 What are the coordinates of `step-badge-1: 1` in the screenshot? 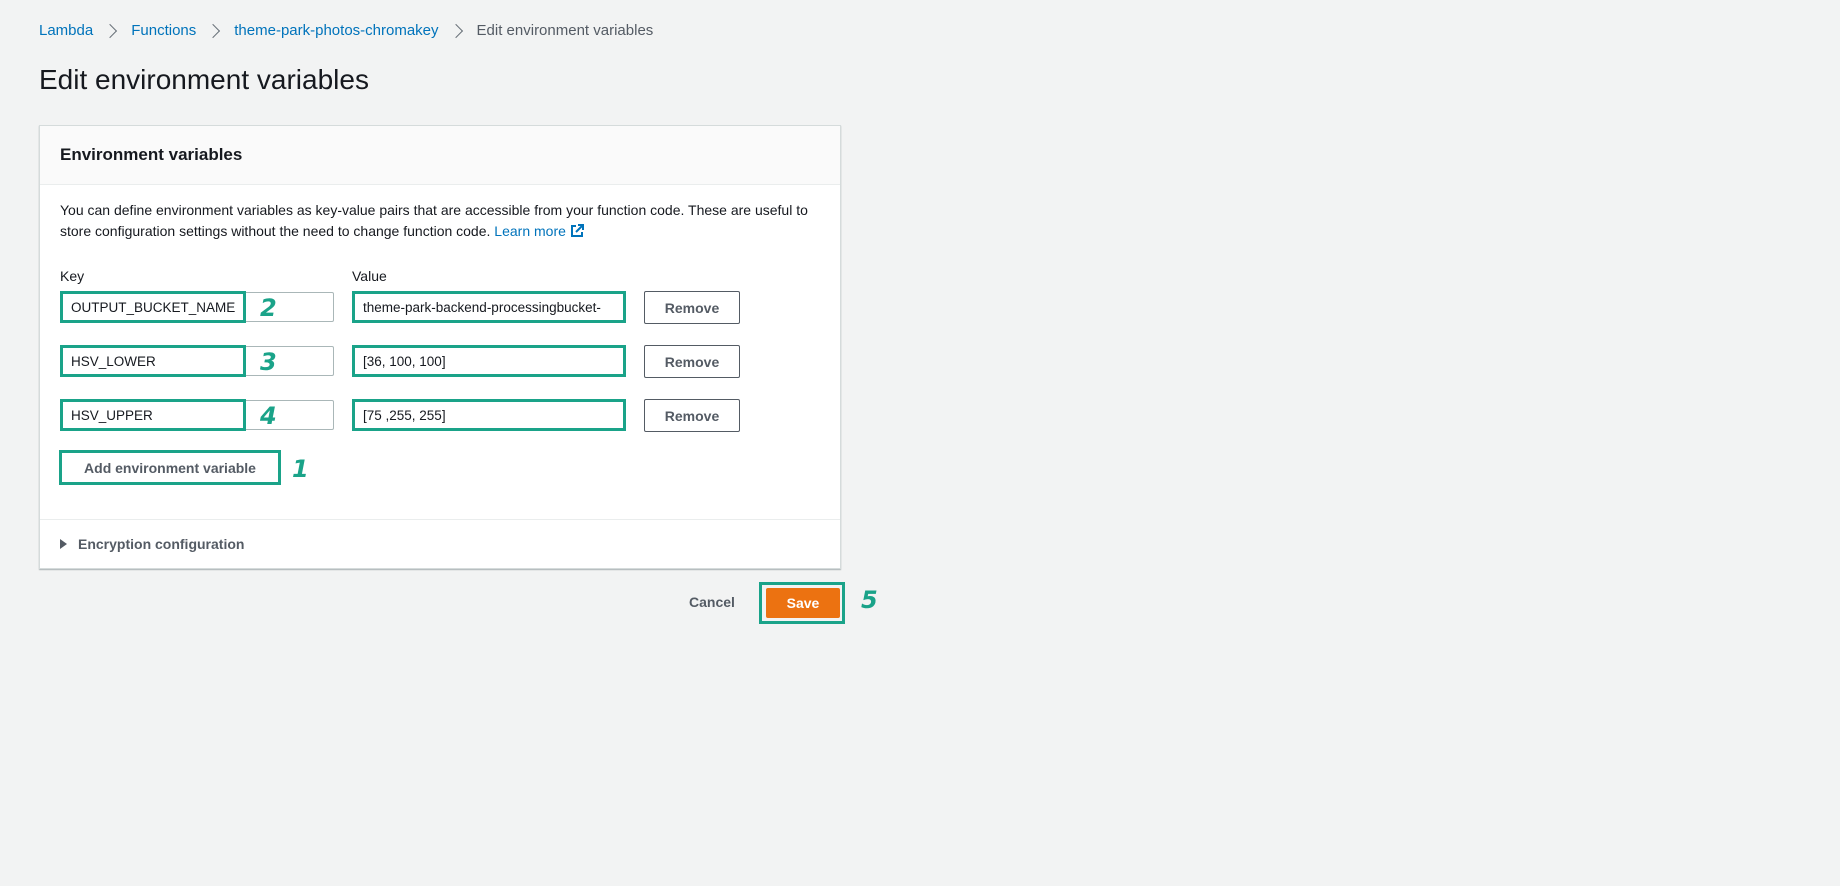 It's located at (300, 469).